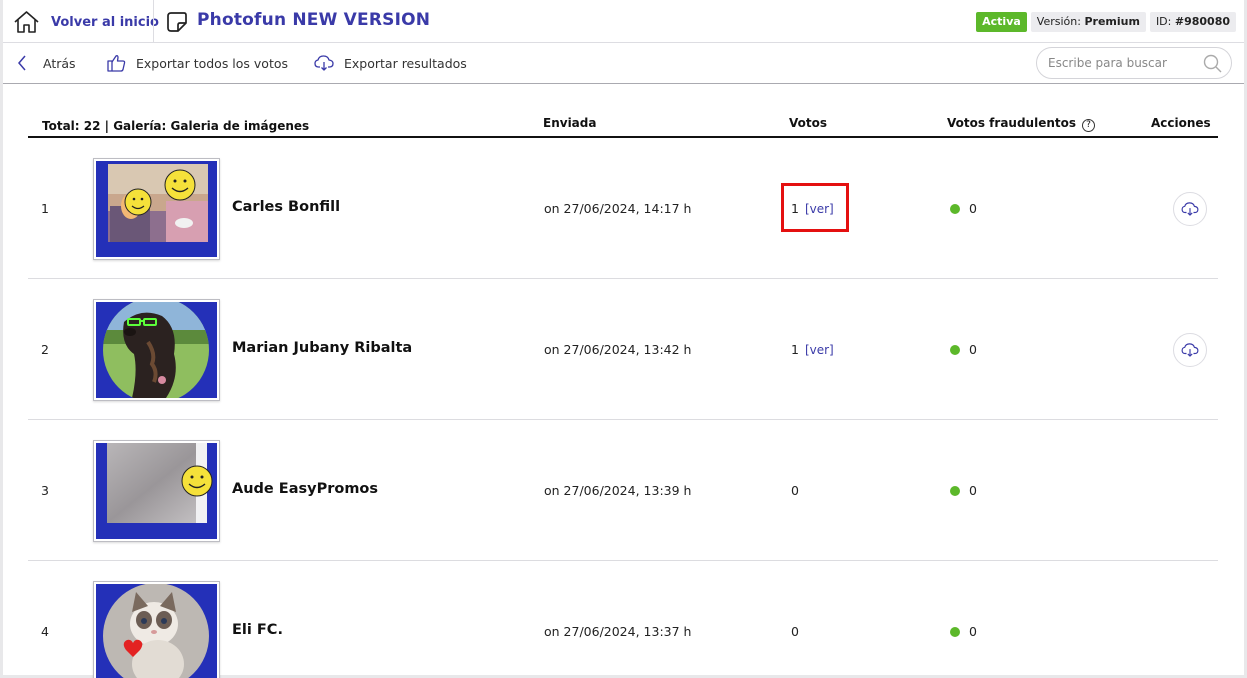 Image resolution: width=1247 pixels, height=678 pixels. What do you see at coordinates (618, 490) in the screenshot?
I see `submission-date: on 27/06/2024, 13:39 h` at bounding box center [618, 490].